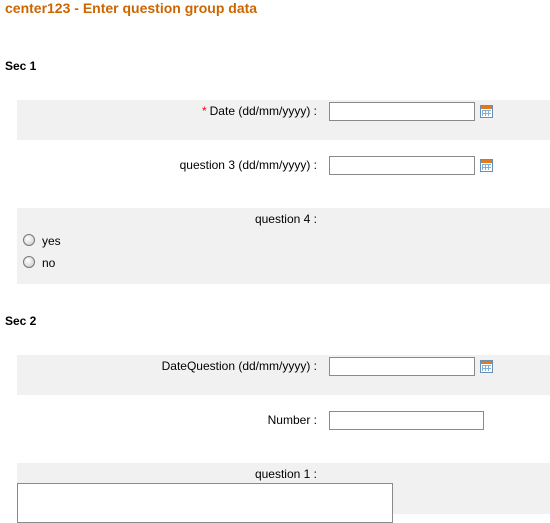 This screenshot has height=523, width=550. I want to click on question-row-question-4: question 4 : yes no, so click(283, 246).